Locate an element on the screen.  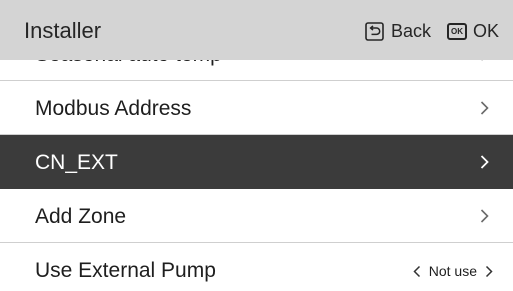
page-title: Installer is located at coordinates (63, 30).